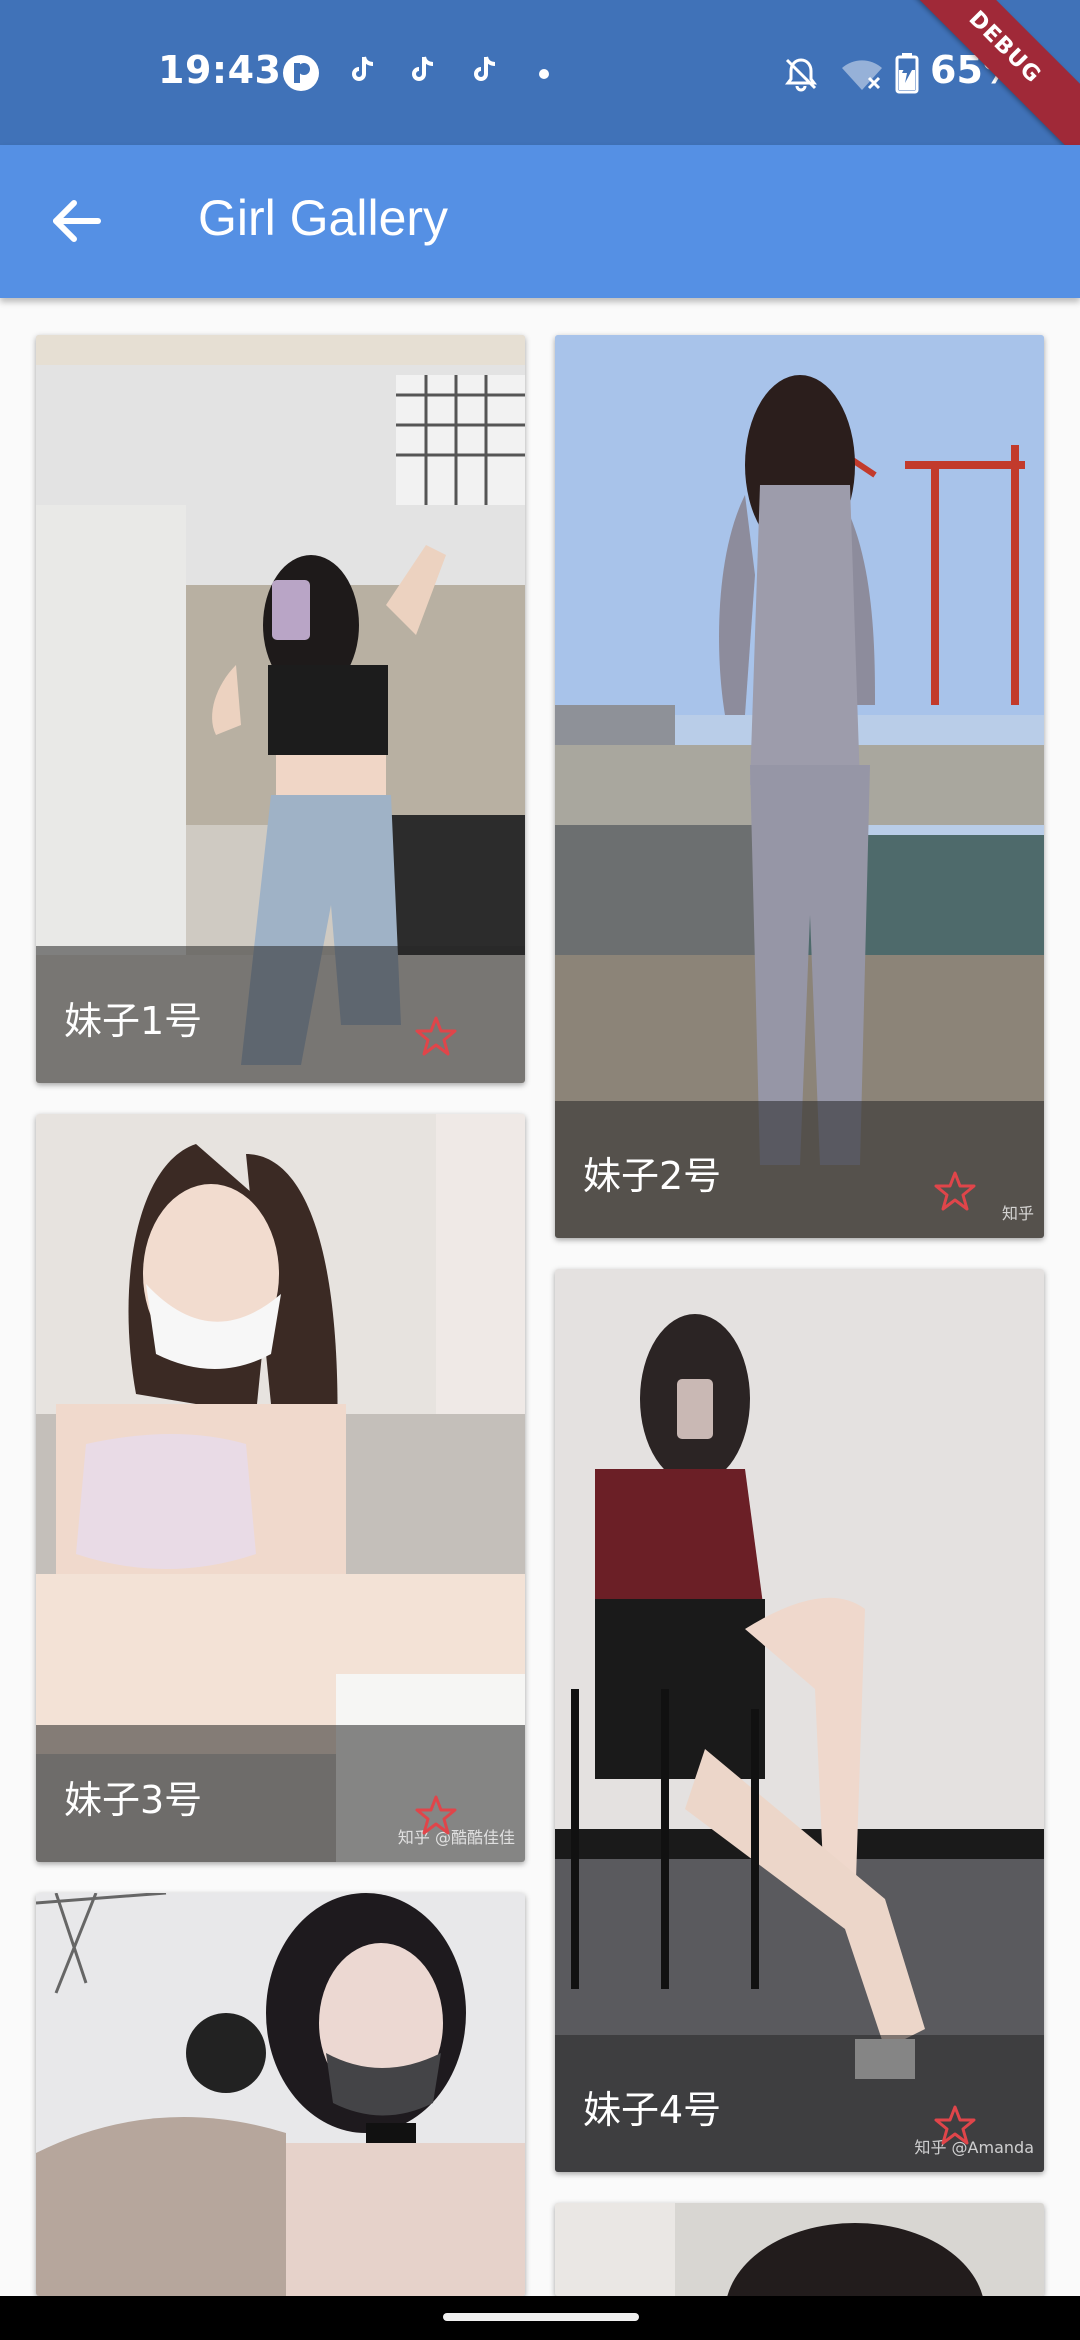 The image size is (1080, 2340). I want to click on app-bar: Girl Gallery, so click(540, 221).